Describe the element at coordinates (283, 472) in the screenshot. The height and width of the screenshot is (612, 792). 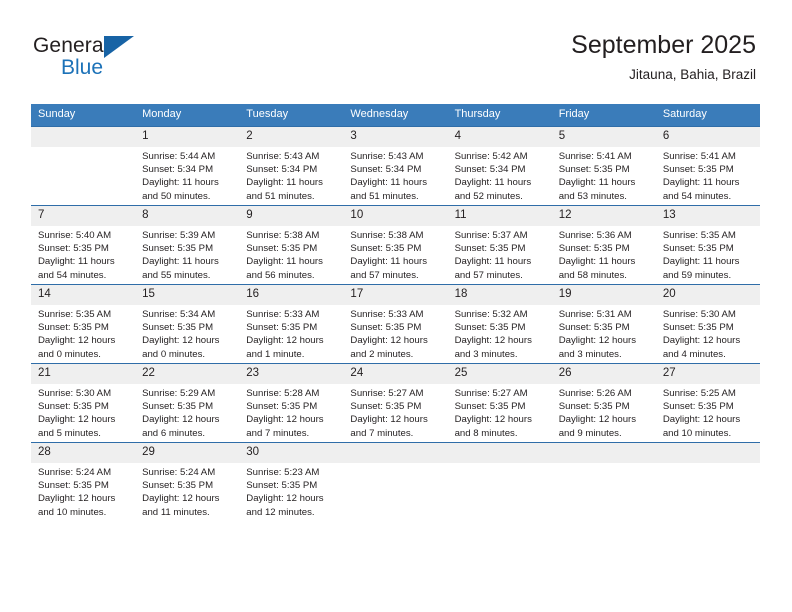
I see `sunrise-time: Sunrise: 5:23 AM` at that location.